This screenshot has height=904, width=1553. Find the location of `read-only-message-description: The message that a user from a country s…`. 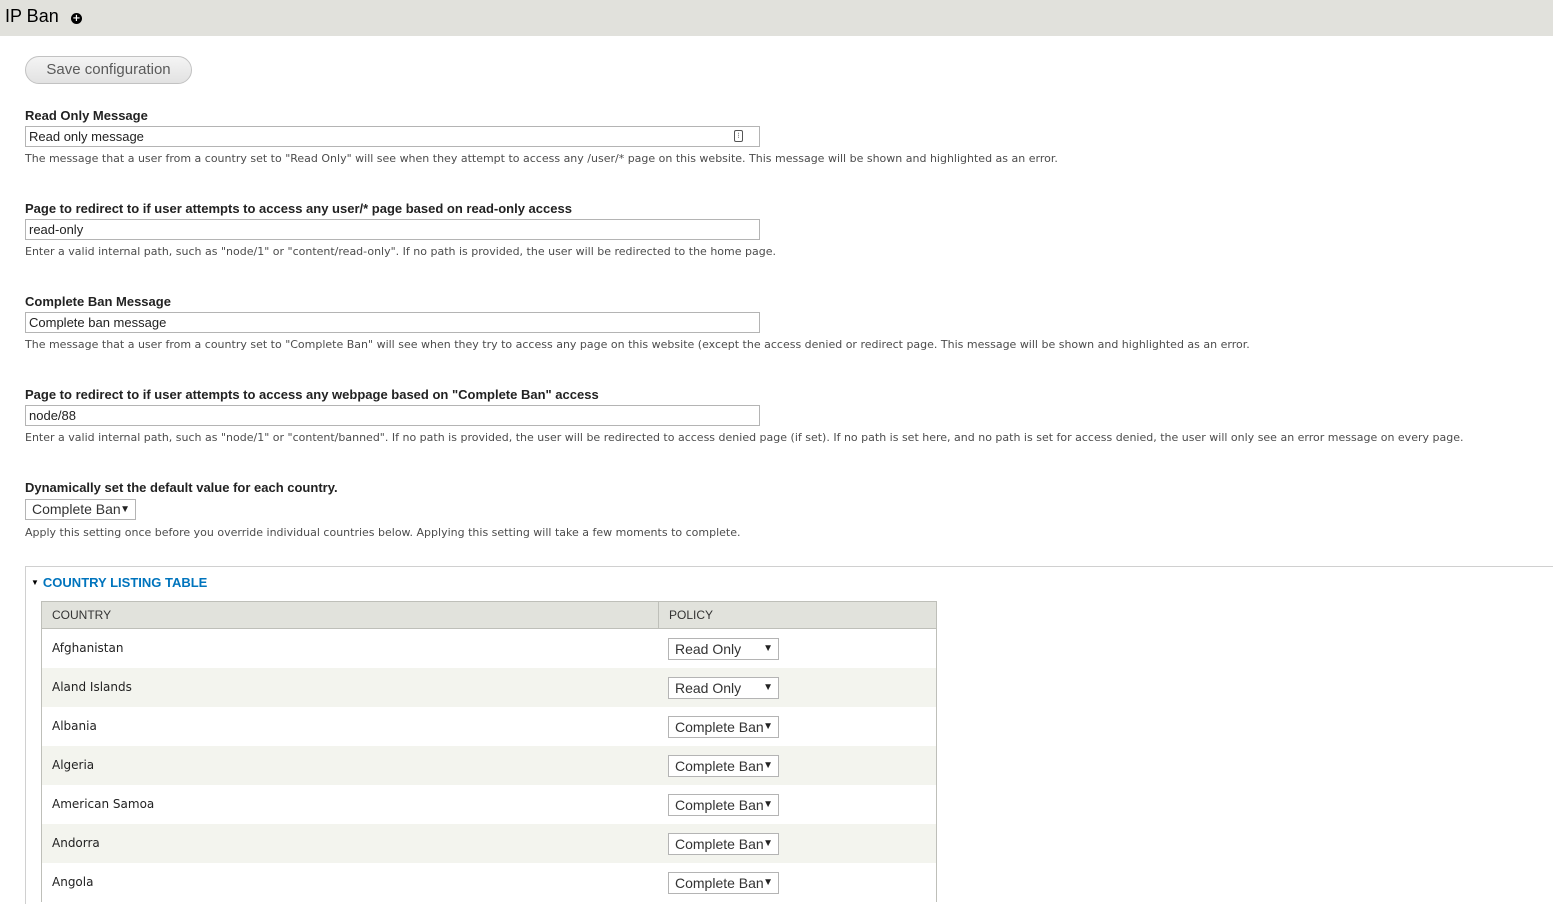

read-only-message-description: The message that a user from a country s… is located at coordinates (541, 158).